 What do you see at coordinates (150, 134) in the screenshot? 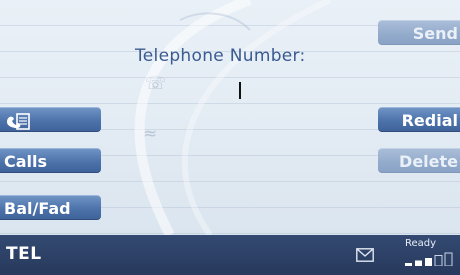
I see `signal-watermark-icon: ≈` at bounding box center [150, 134].